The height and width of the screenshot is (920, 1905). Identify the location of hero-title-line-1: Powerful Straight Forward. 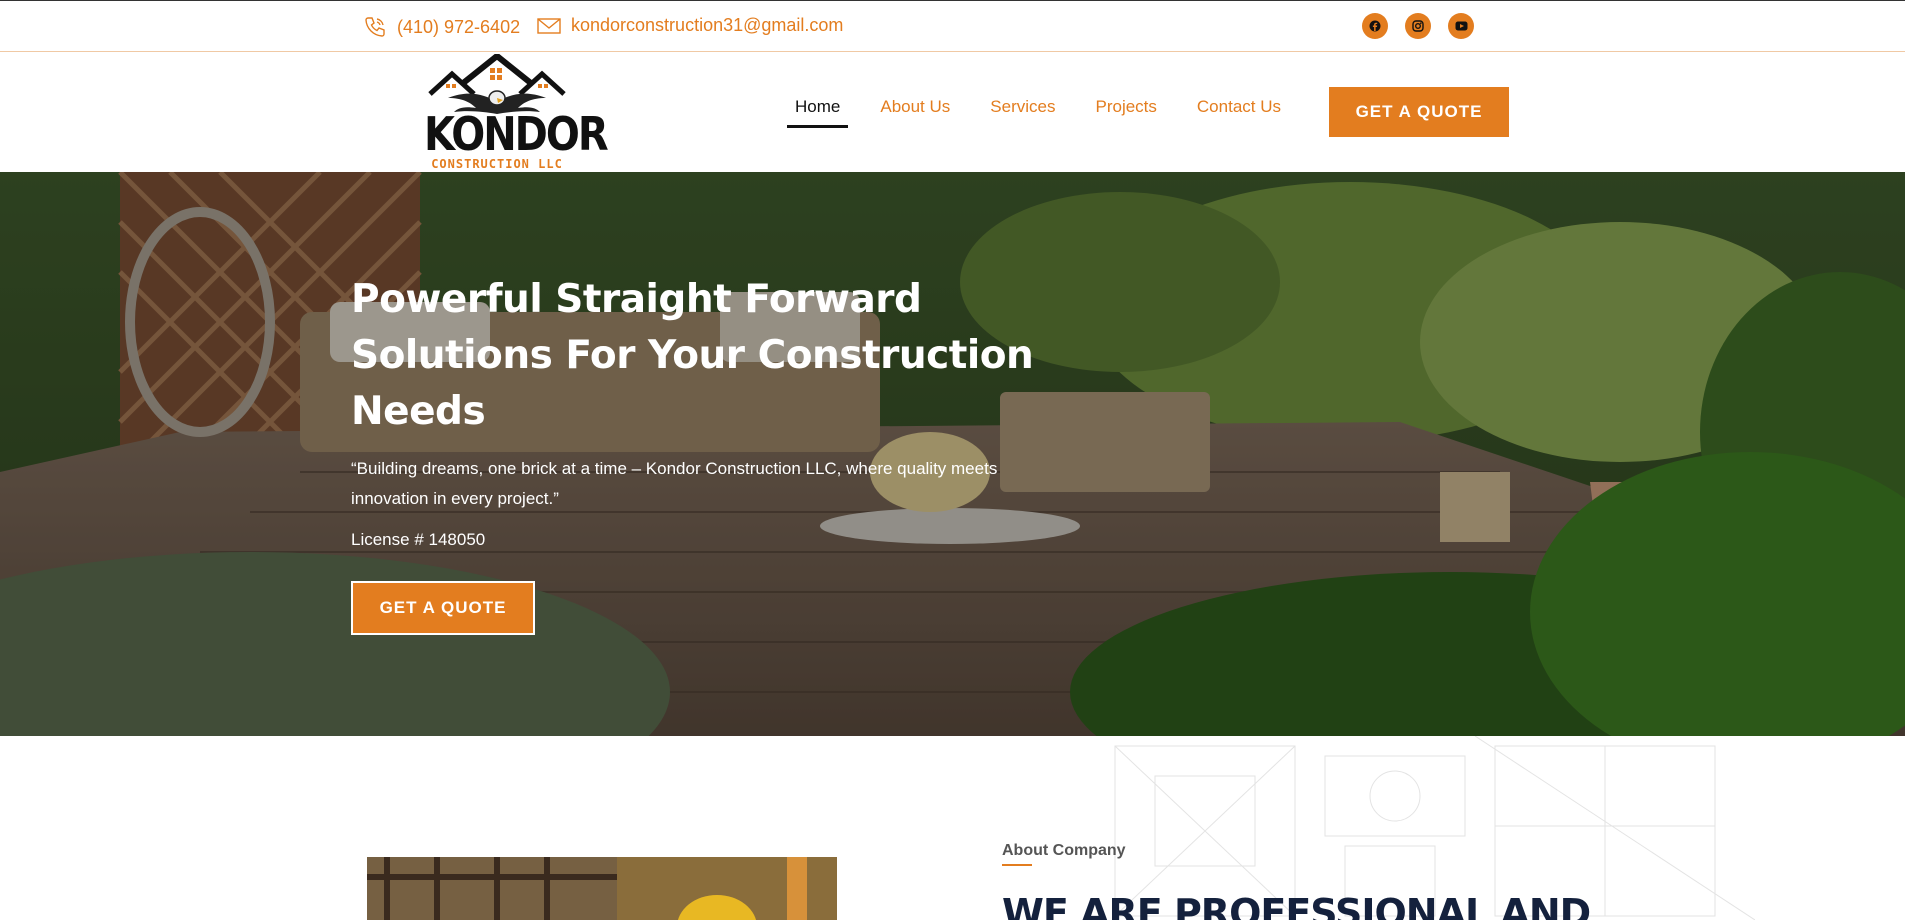
(636, 299).